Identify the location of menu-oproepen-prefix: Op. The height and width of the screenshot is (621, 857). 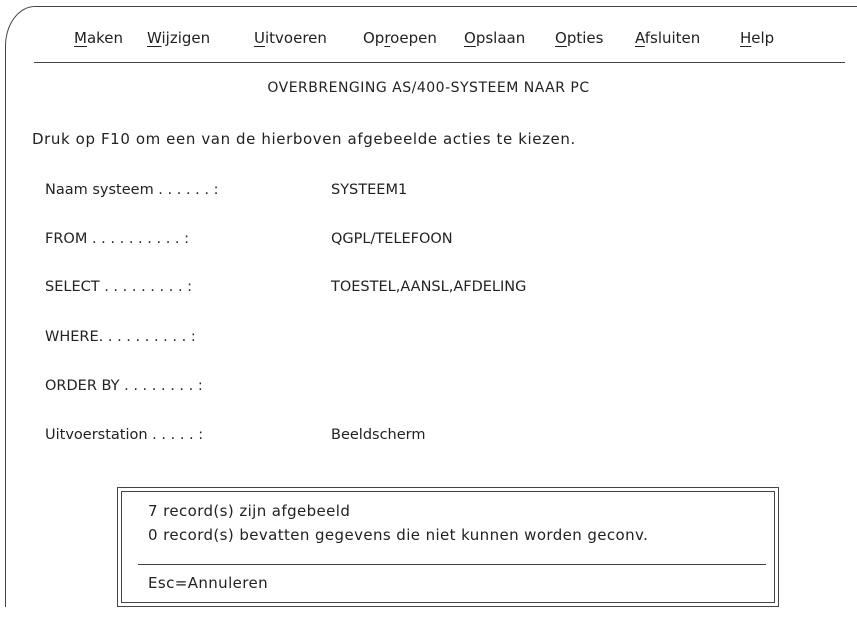
(374, 38).